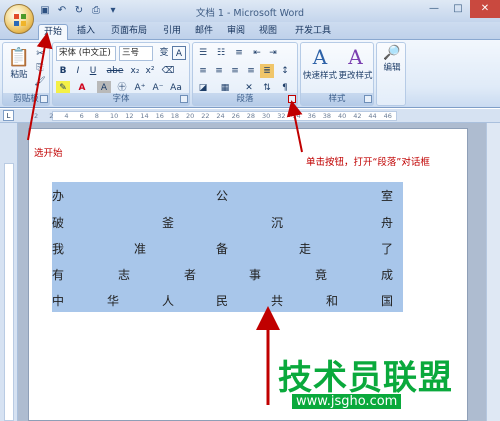 The image size is (500, 421). What do you see at coordinates (51, 116) in the screenshot?
I see `ruler-tick-label: 2` at bounding box center [51, 116].